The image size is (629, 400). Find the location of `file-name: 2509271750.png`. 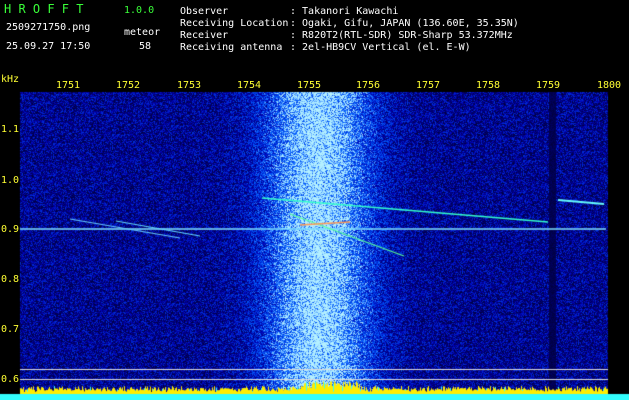

file-name: 2509271750.png is located at coordinates (48, 27).